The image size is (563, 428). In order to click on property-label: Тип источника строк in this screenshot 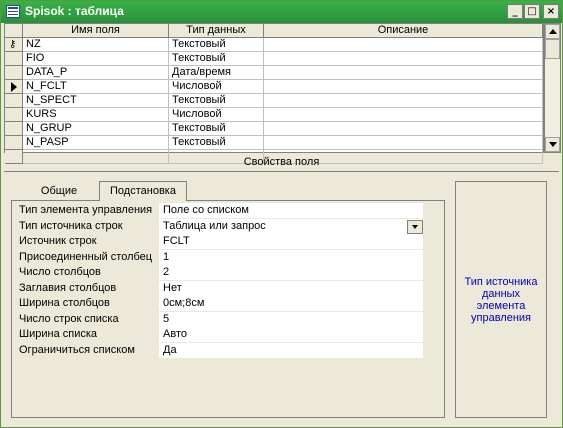, I will do `click(71, 225)`.